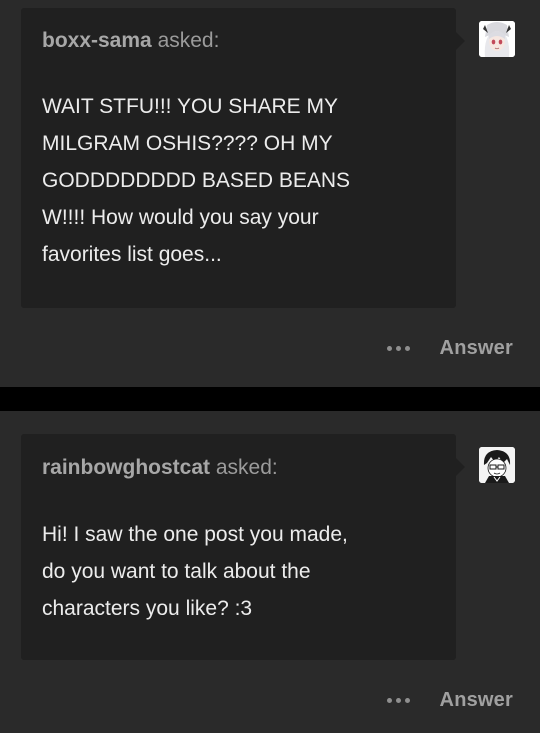 This screenshot has height=733, width=540. I want to click on asker-line: rainbowghostcat asked:, so click(160, 468).